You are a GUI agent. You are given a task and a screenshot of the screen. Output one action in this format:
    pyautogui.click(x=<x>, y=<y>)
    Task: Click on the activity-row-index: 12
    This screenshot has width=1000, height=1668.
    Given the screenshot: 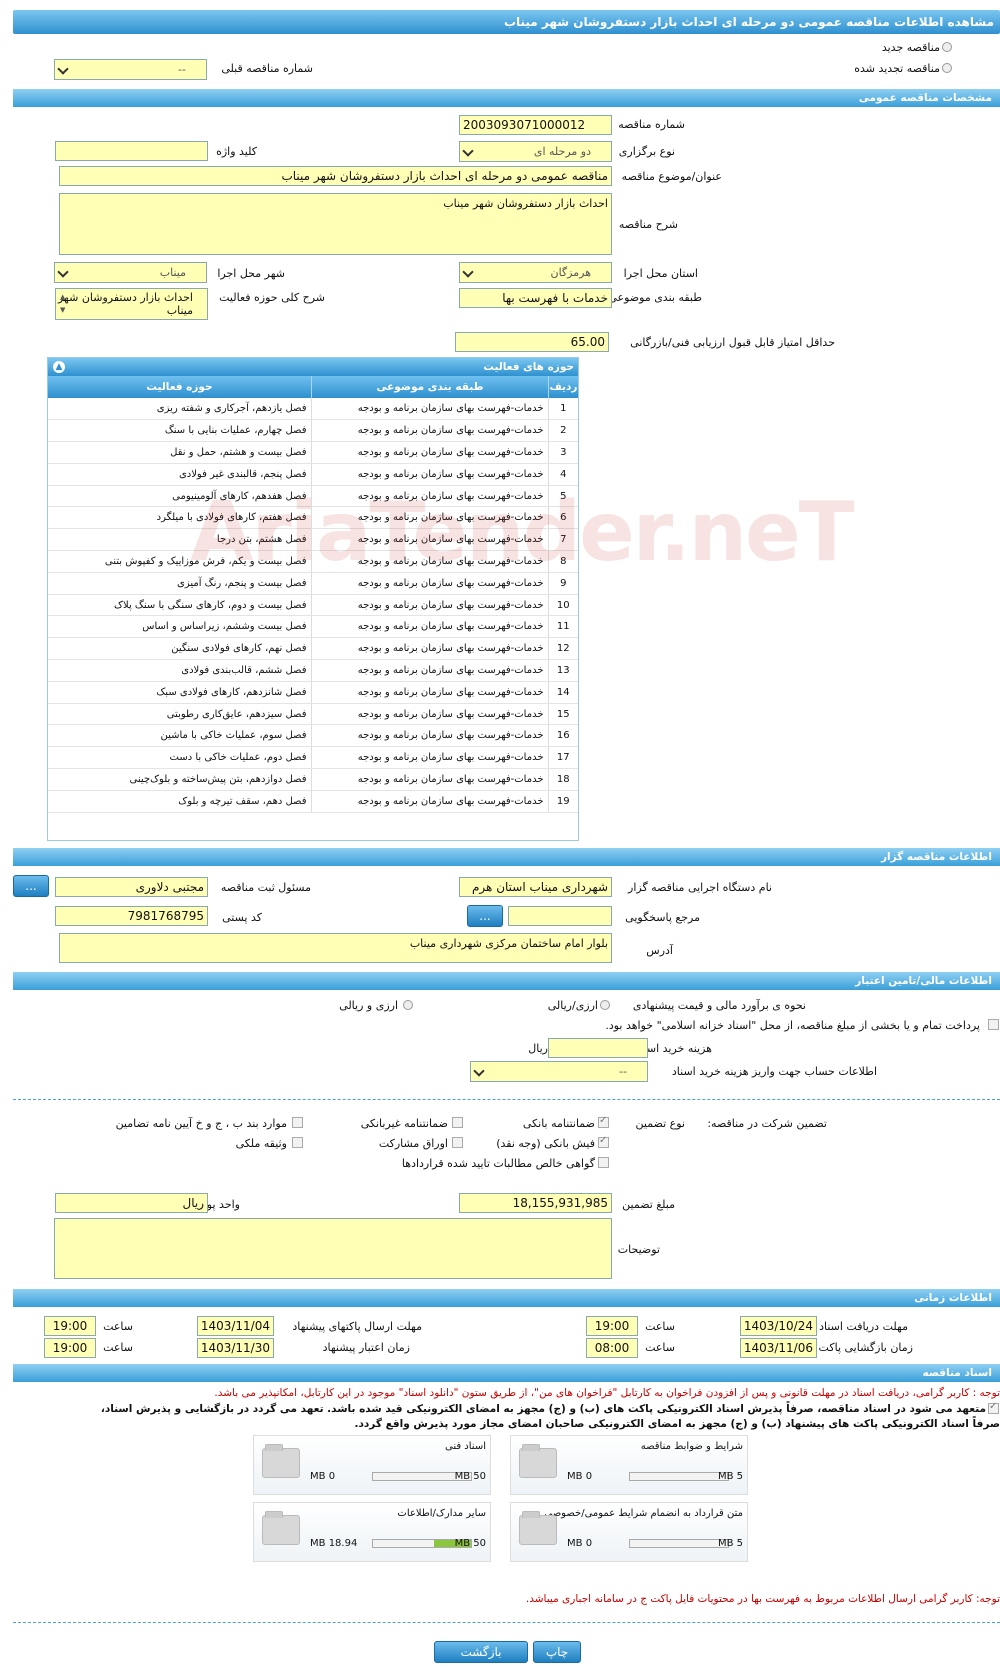 What is the action you would take?
    pyautogui.click(x=562, y=649)
    